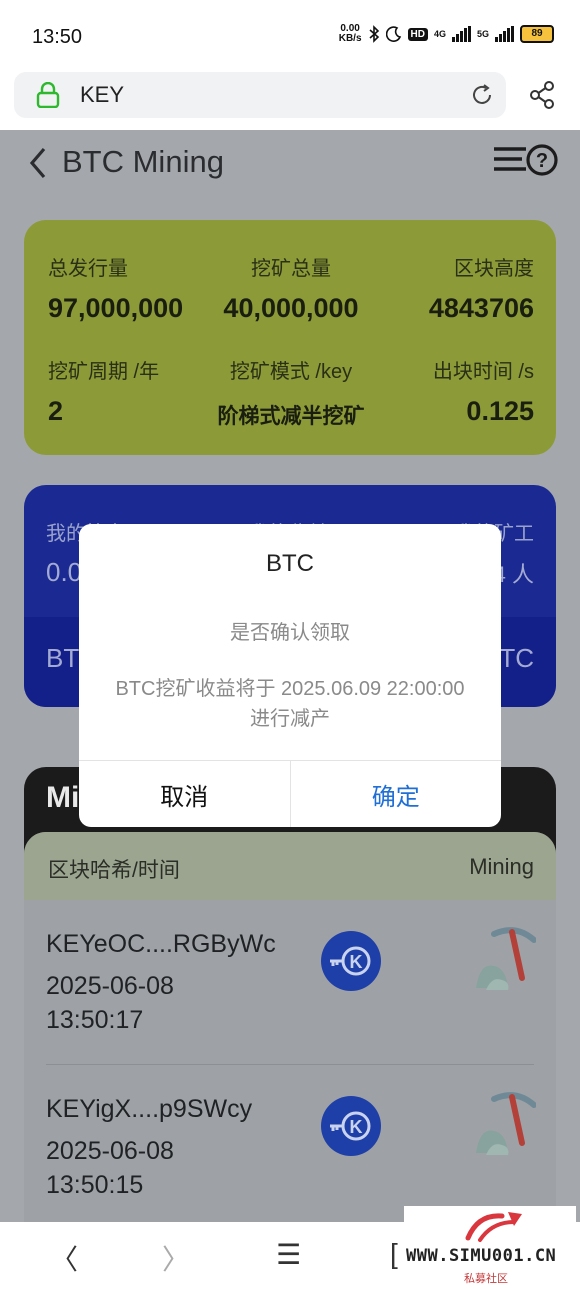  I want to click on url-text: KEY, so click(102, 94).